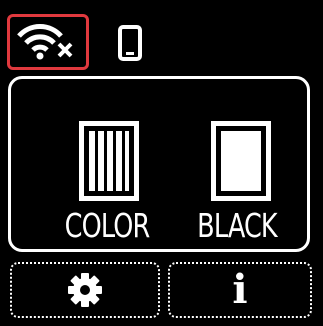  I want to click on gear-icon, so click(85, 290).